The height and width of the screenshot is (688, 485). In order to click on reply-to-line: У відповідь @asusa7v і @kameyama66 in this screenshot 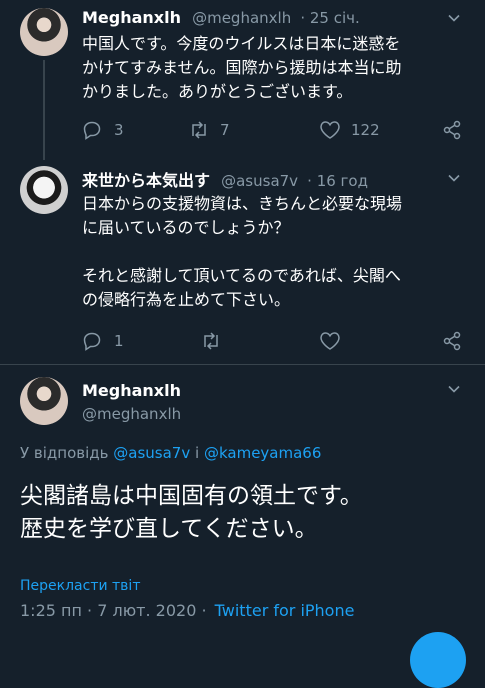, I will do `click(170, 453)`.